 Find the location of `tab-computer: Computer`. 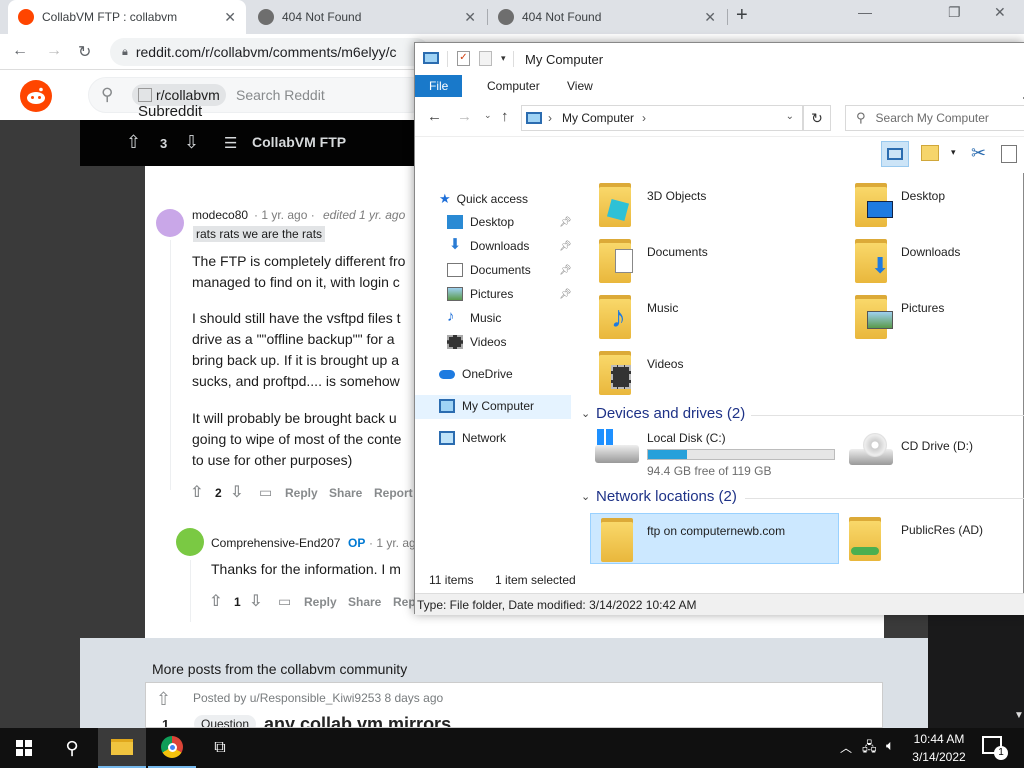

tab-computer: Computer is located at coordinates (513, 86).